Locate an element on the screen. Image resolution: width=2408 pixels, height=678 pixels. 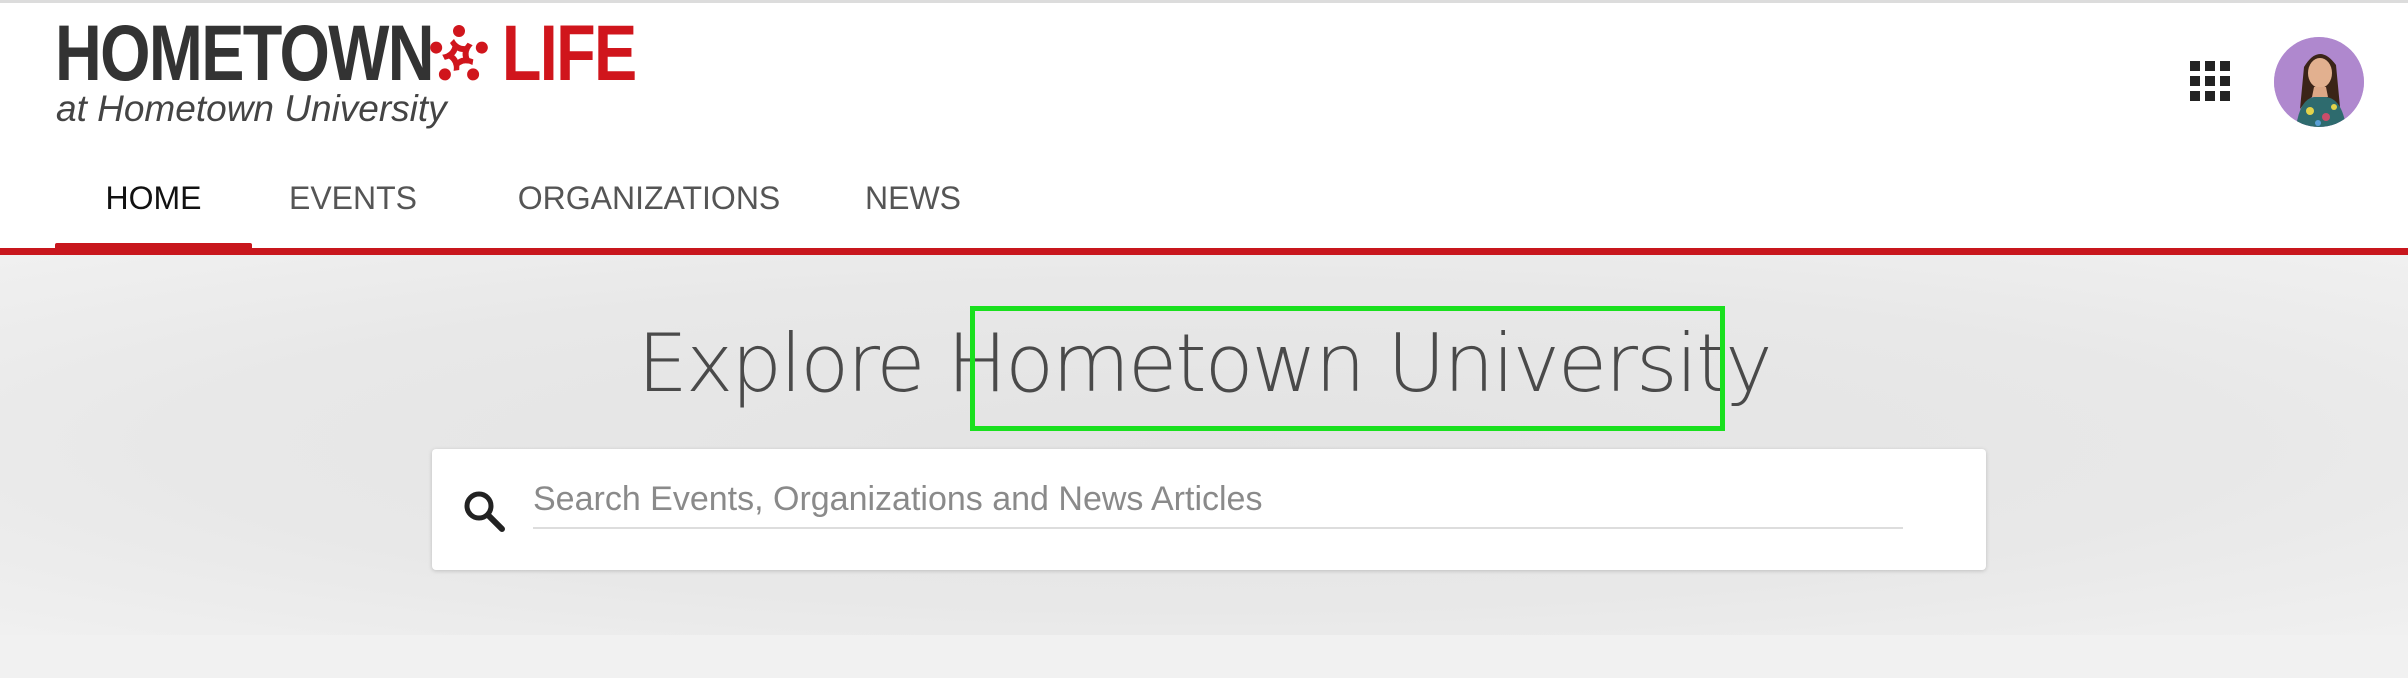
tab-events: EVENTS is located at coordinates (353, 209).